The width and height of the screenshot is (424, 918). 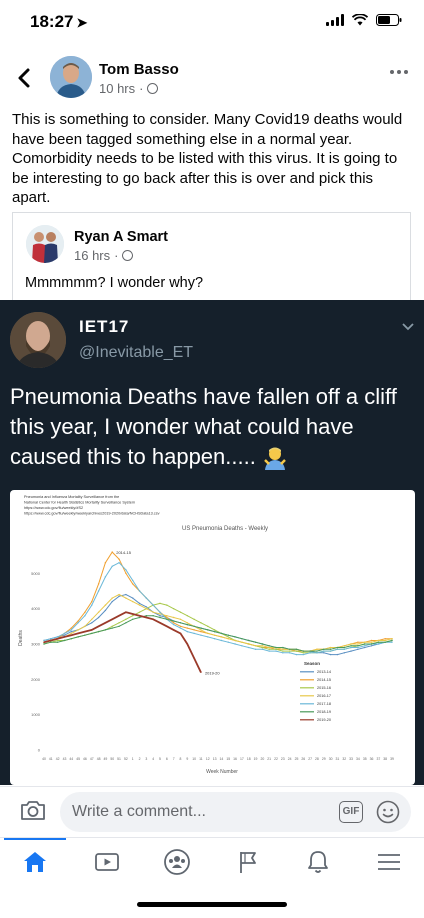 What do you see at coordinates (242, 759) in the screenshot?
I see `x-tick-label: 17` at bounding box center [242, 759].